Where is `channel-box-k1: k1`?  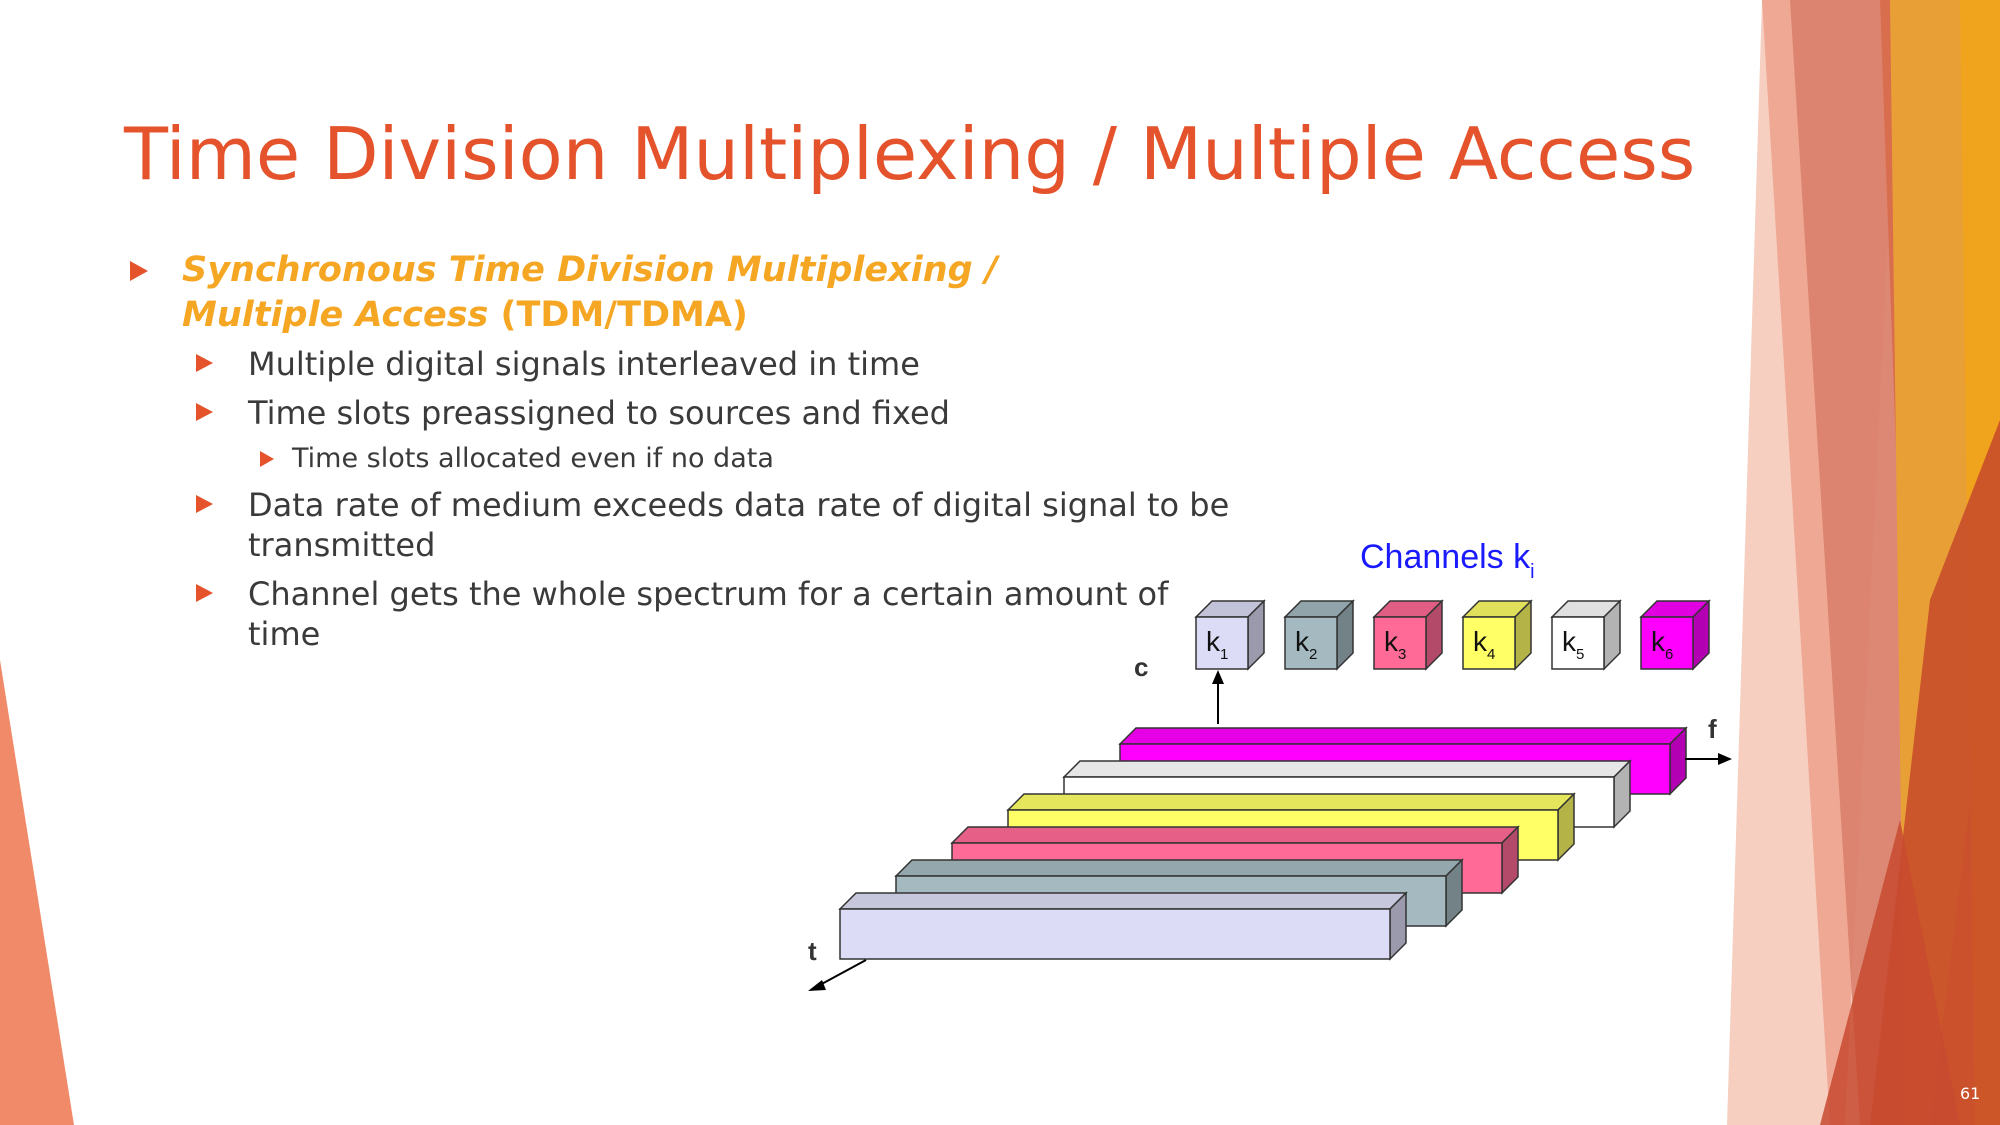
channel-box-k1: k1 is located at coordinates (1230, 635).